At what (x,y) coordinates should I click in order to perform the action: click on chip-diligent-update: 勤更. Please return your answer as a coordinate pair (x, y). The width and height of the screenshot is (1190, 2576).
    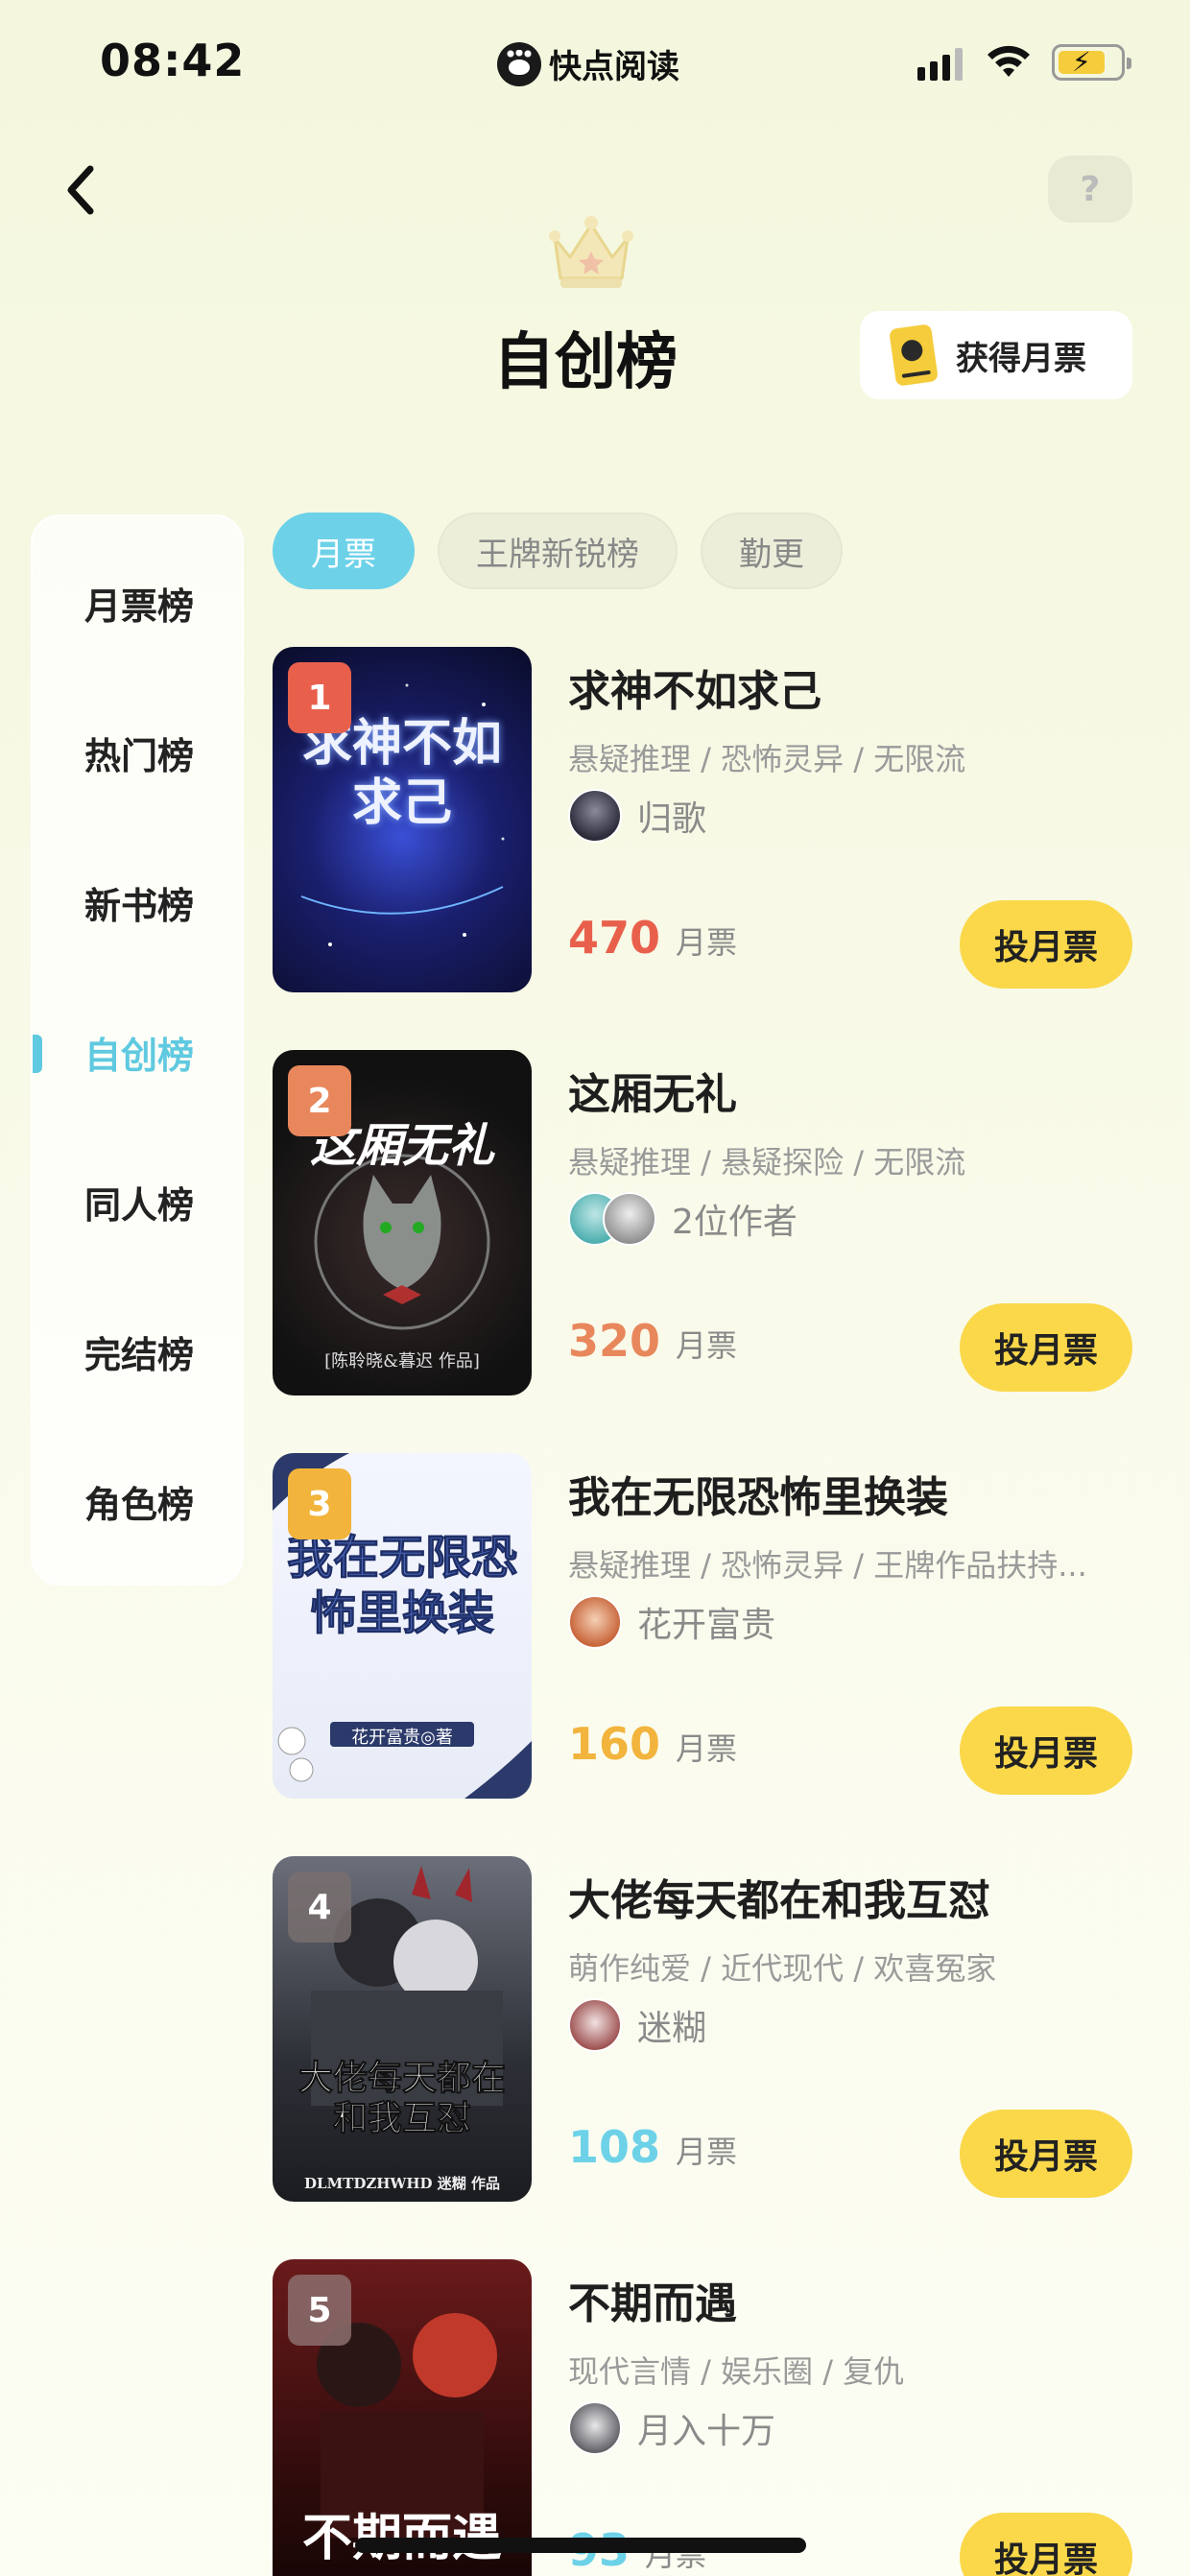
    Looking at the image, I should click on (772, 551).